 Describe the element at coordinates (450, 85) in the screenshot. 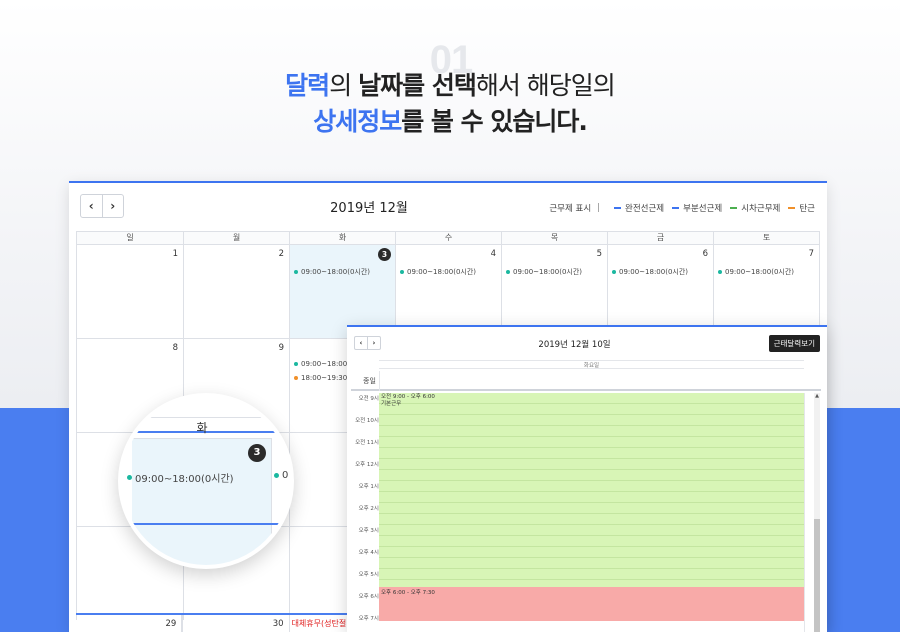

I see `headline-line-1: 달력의 날짜를 선택해서 해당일의` at that location.